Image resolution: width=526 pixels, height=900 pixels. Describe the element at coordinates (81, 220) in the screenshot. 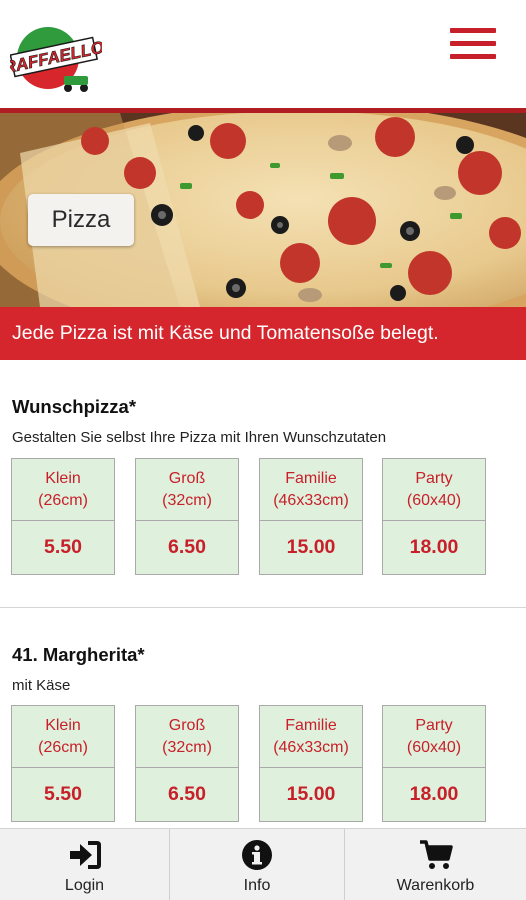

I see `category-label: Pizza` at that location.